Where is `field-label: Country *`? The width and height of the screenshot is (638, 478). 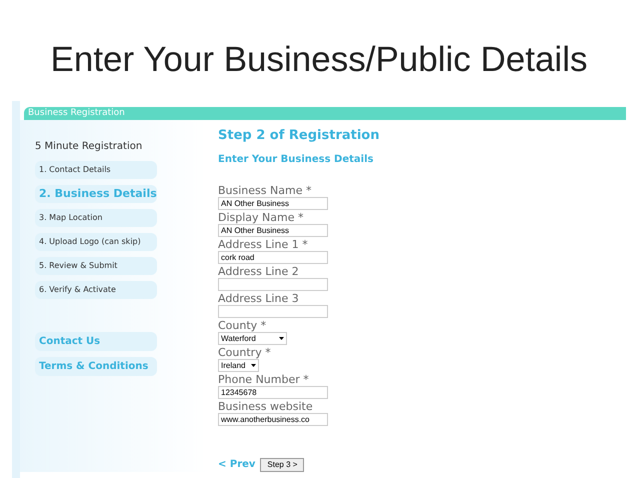
field-label: Country * is located at coordinates (244, 352).